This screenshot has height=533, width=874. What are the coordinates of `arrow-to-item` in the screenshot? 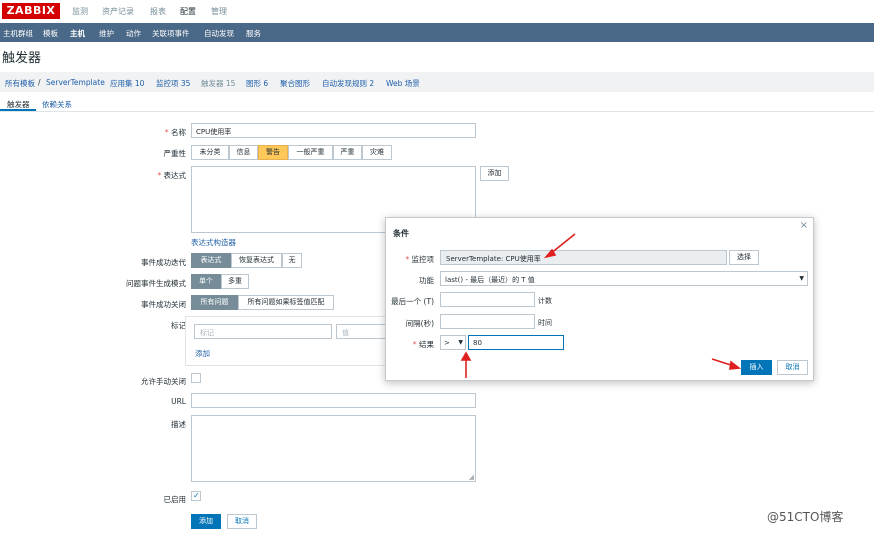 It's located at (562, 244).